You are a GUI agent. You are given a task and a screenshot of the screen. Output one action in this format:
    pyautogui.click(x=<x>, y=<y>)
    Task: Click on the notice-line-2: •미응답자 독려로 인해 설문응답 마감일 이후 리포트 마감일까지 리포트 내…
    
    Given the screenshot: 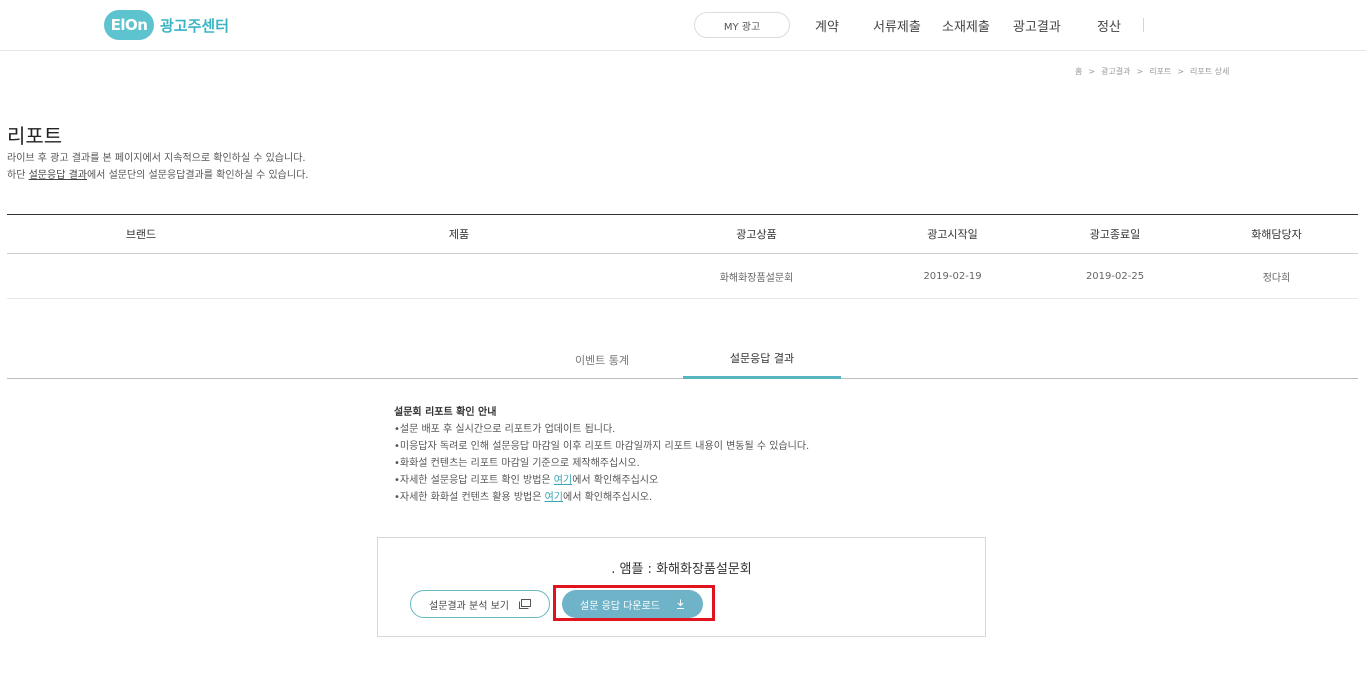 What is the action you would take?
    pyautogui.click(x=602, y=446)
    